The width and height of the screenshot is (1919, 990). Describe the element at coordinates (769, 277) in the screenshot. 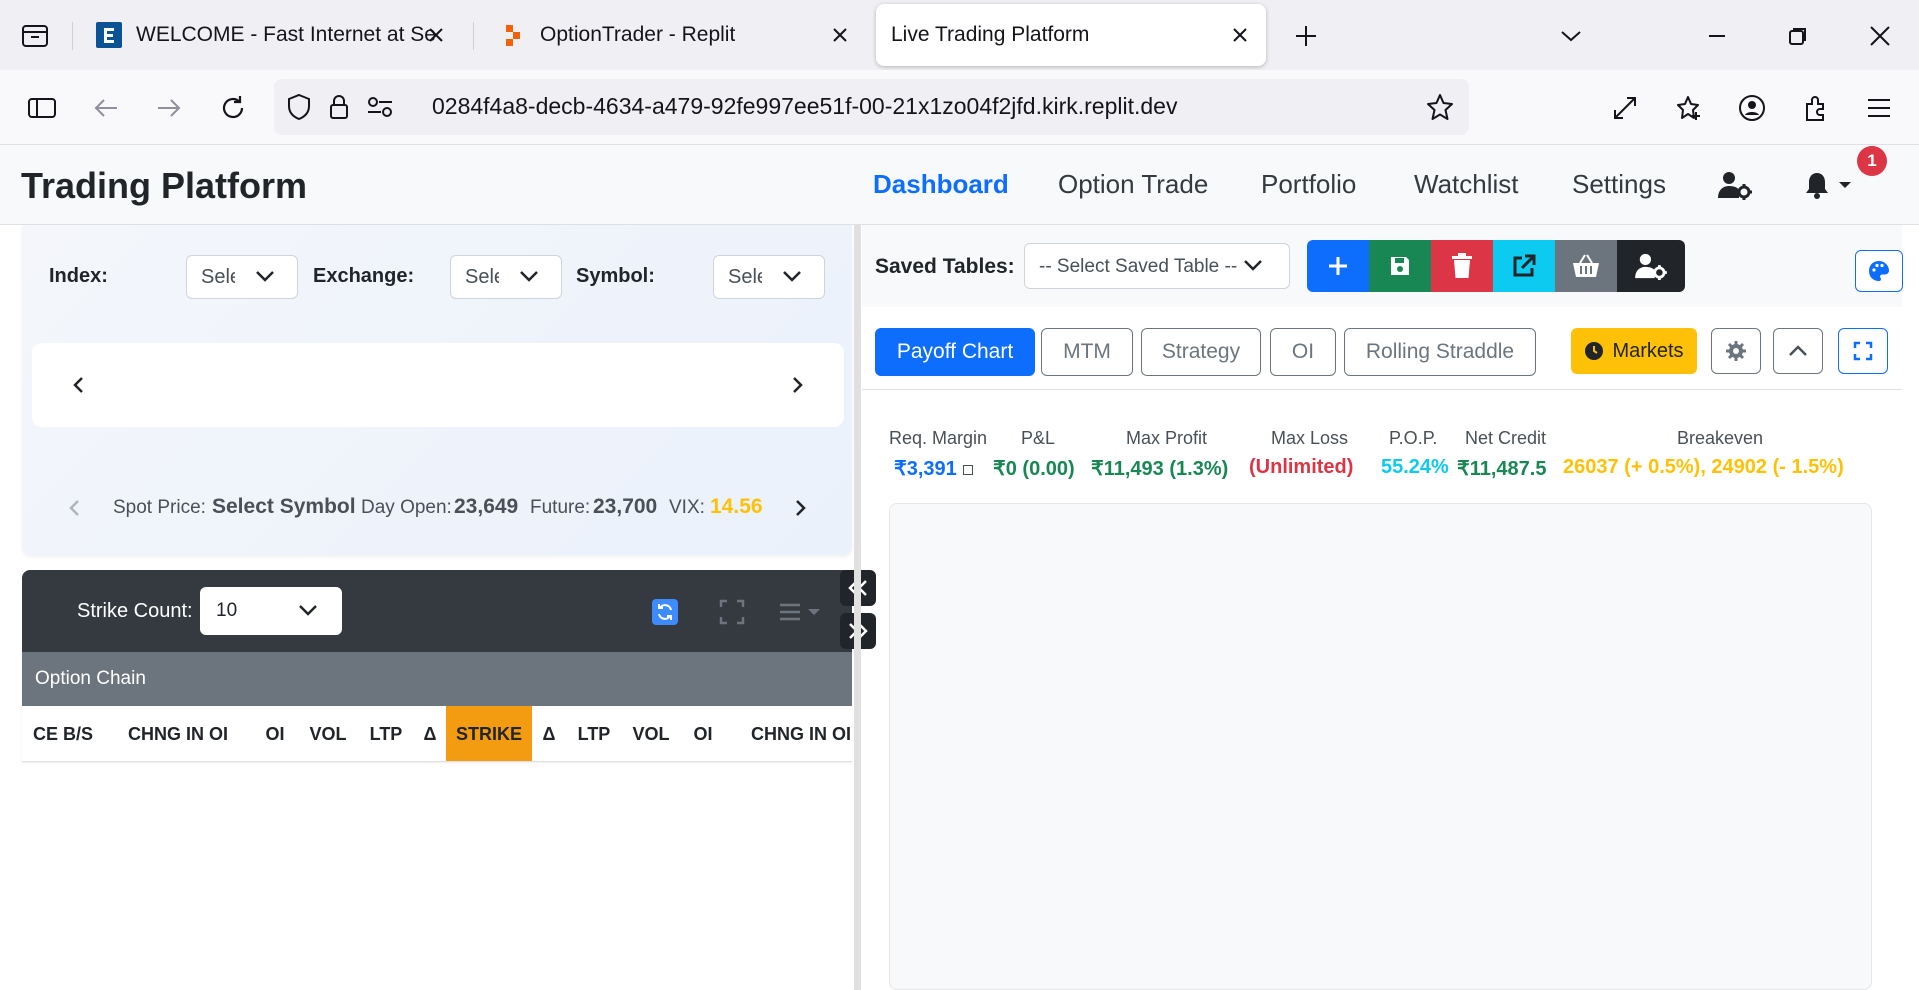

I see `symbol-select: Select` at that location.